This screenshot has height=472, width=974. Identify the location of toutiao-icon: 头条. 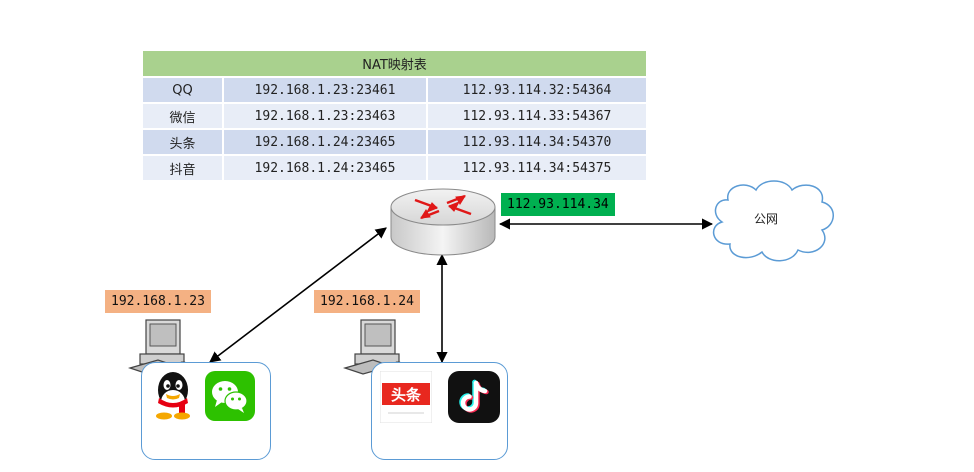
(406, 397).